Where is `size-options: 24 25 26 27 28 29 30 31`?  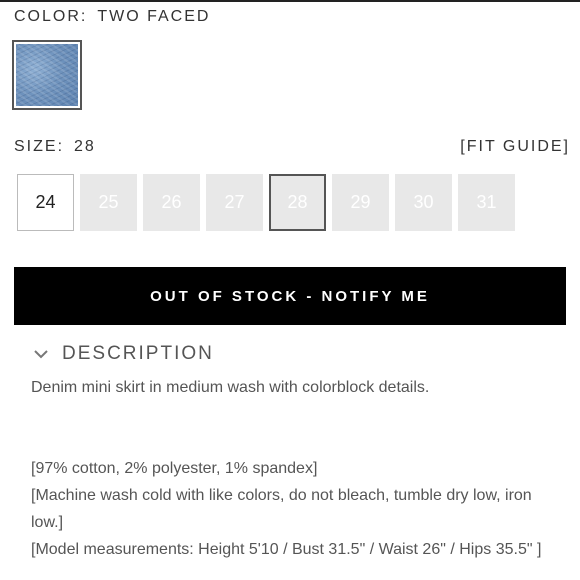 size-options: 24 25 26 27 28 29 30 31 is located at coordinates (266, 202).